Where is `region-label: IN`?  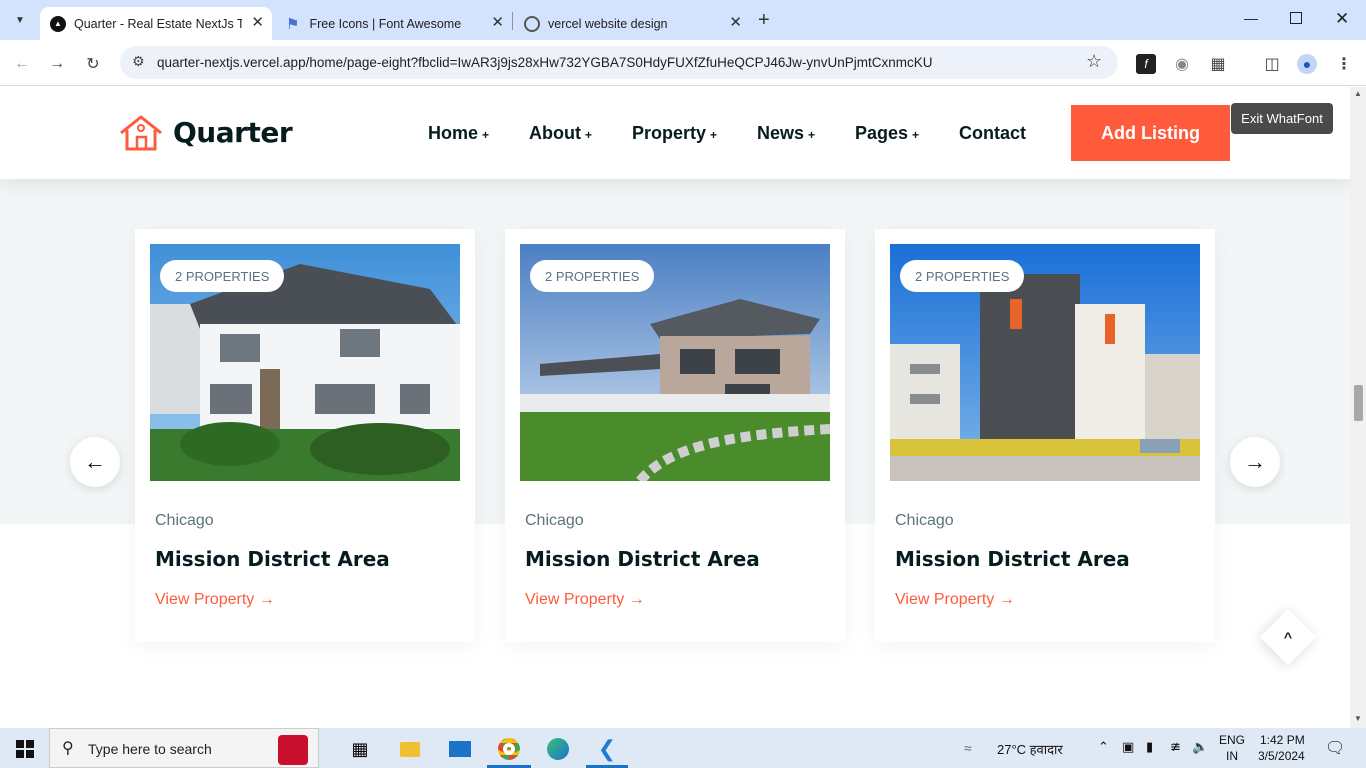 region-label: IN is located at coordinates (1232, 756).